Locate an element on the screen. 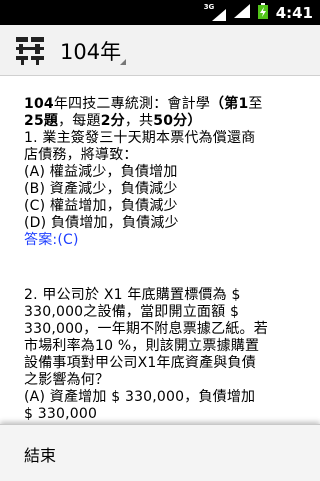 The width and height of the screenshot is (320, 481). answer-link: 答案:(C) is located at coordinates (164, 240).